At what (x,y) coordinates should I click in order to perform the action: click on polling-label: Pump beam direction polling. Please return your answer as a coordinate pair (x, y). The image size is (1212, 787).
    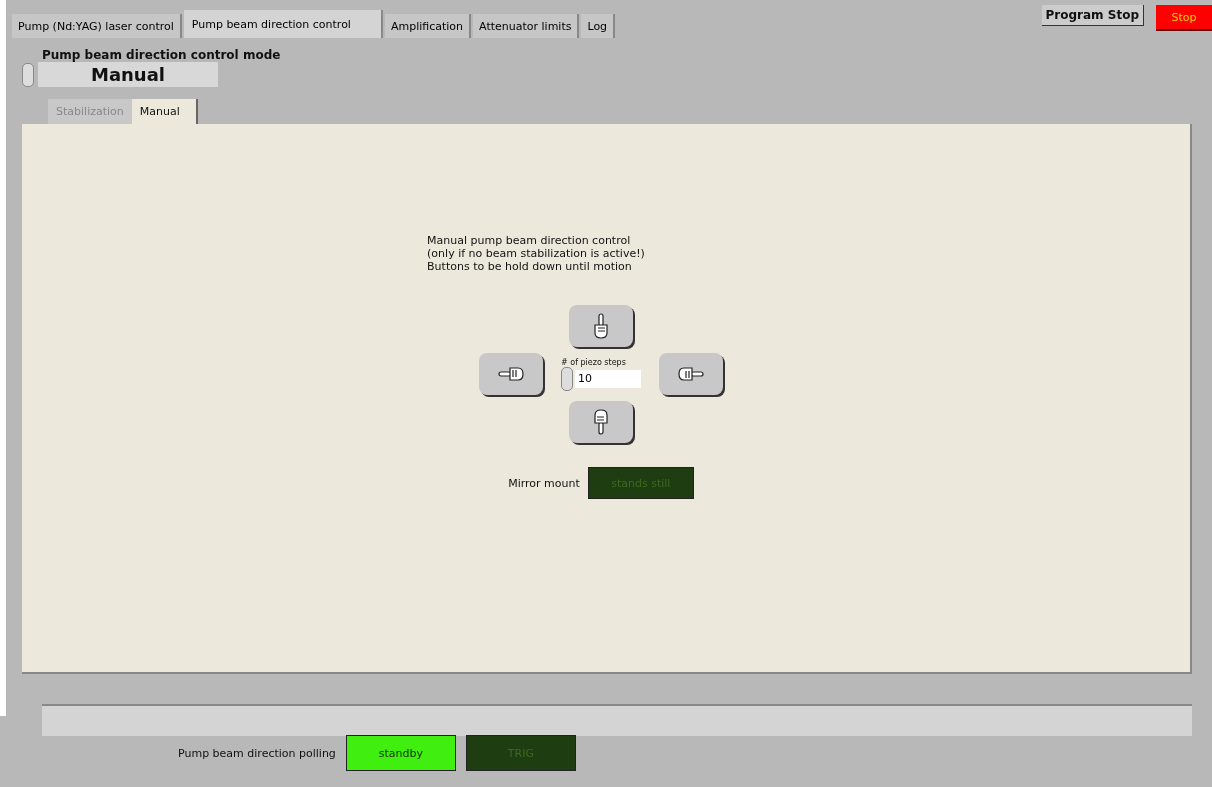
    Looking at the image, I should click on (257, 753).